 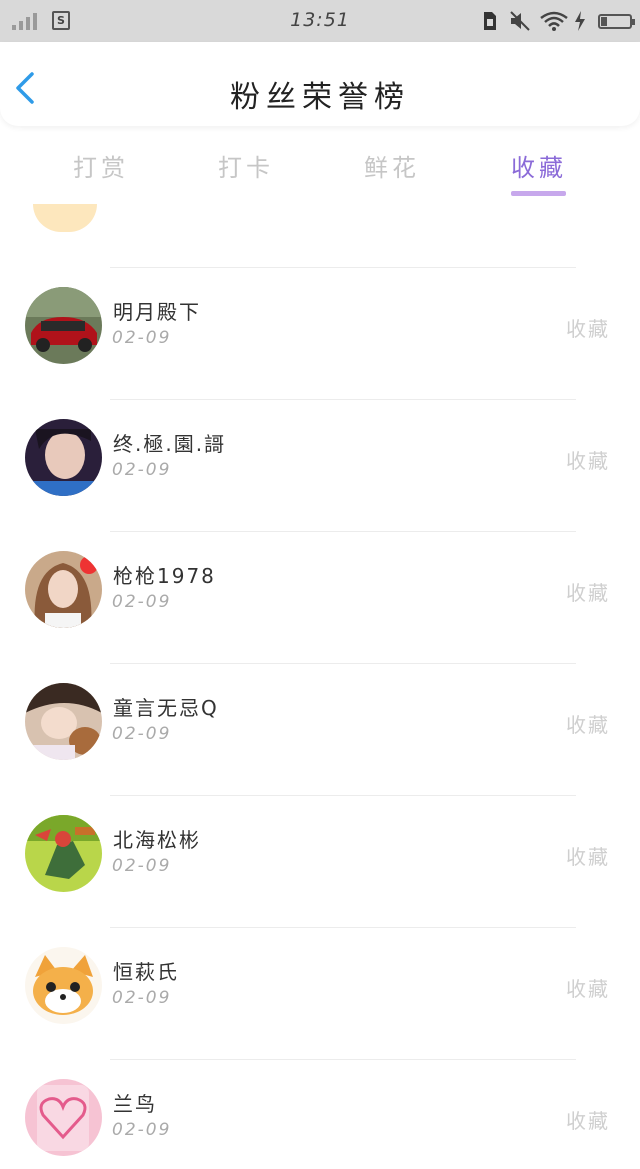 I want to click on dog-avatar-image, so click(x=63, y=985).